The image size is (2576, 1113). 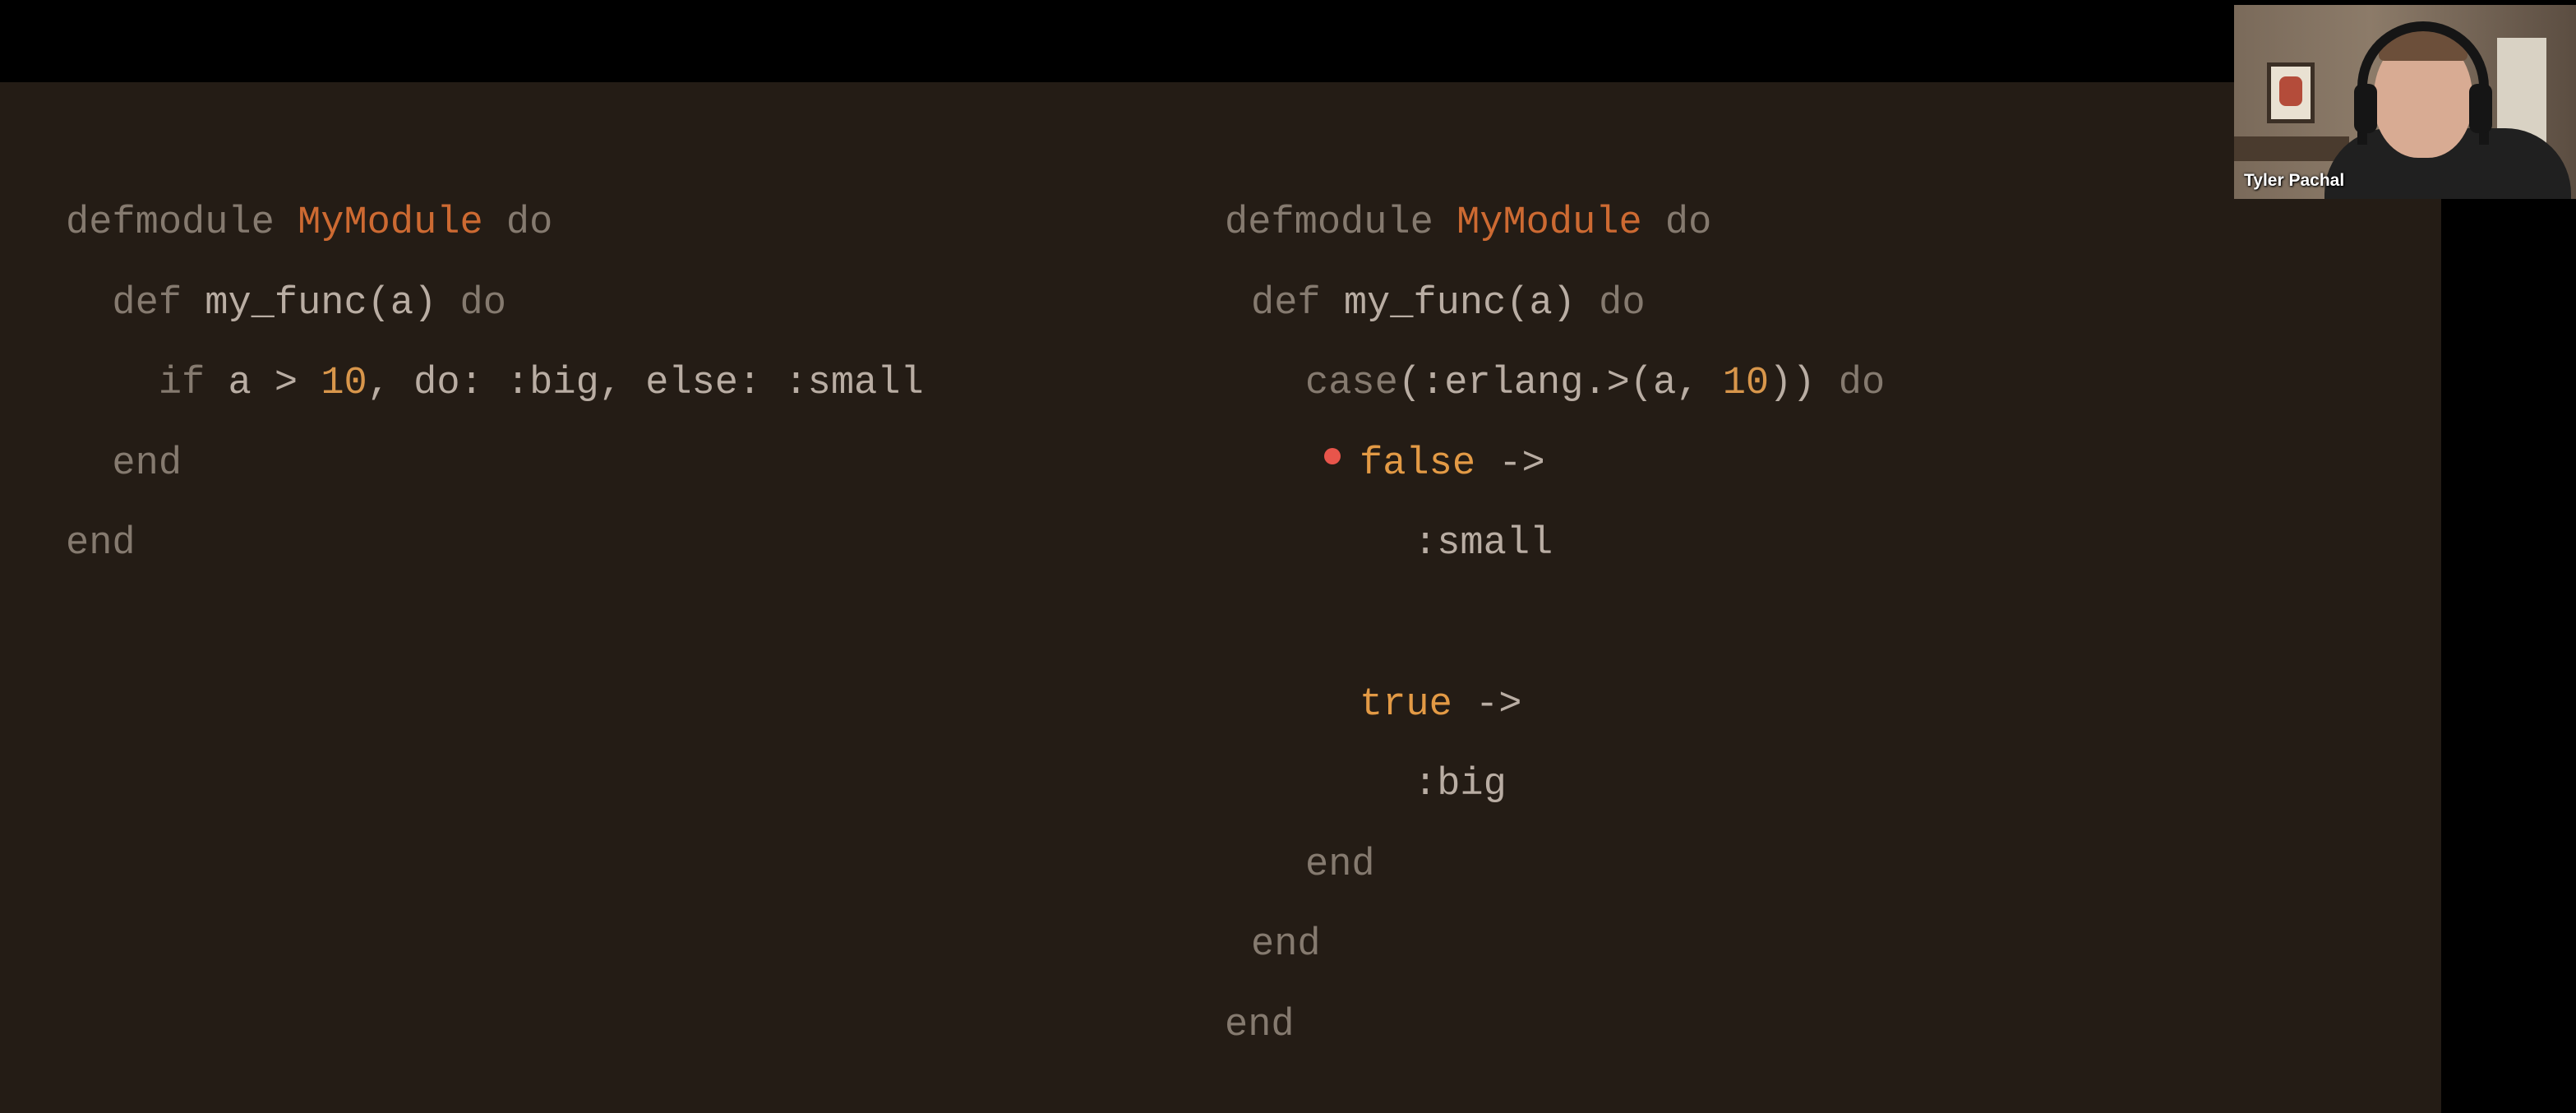 What do you see at coordinates (1418, 464) in the screenshot?
I see `boolean-literal: false` at bounding box center [1418, 464].